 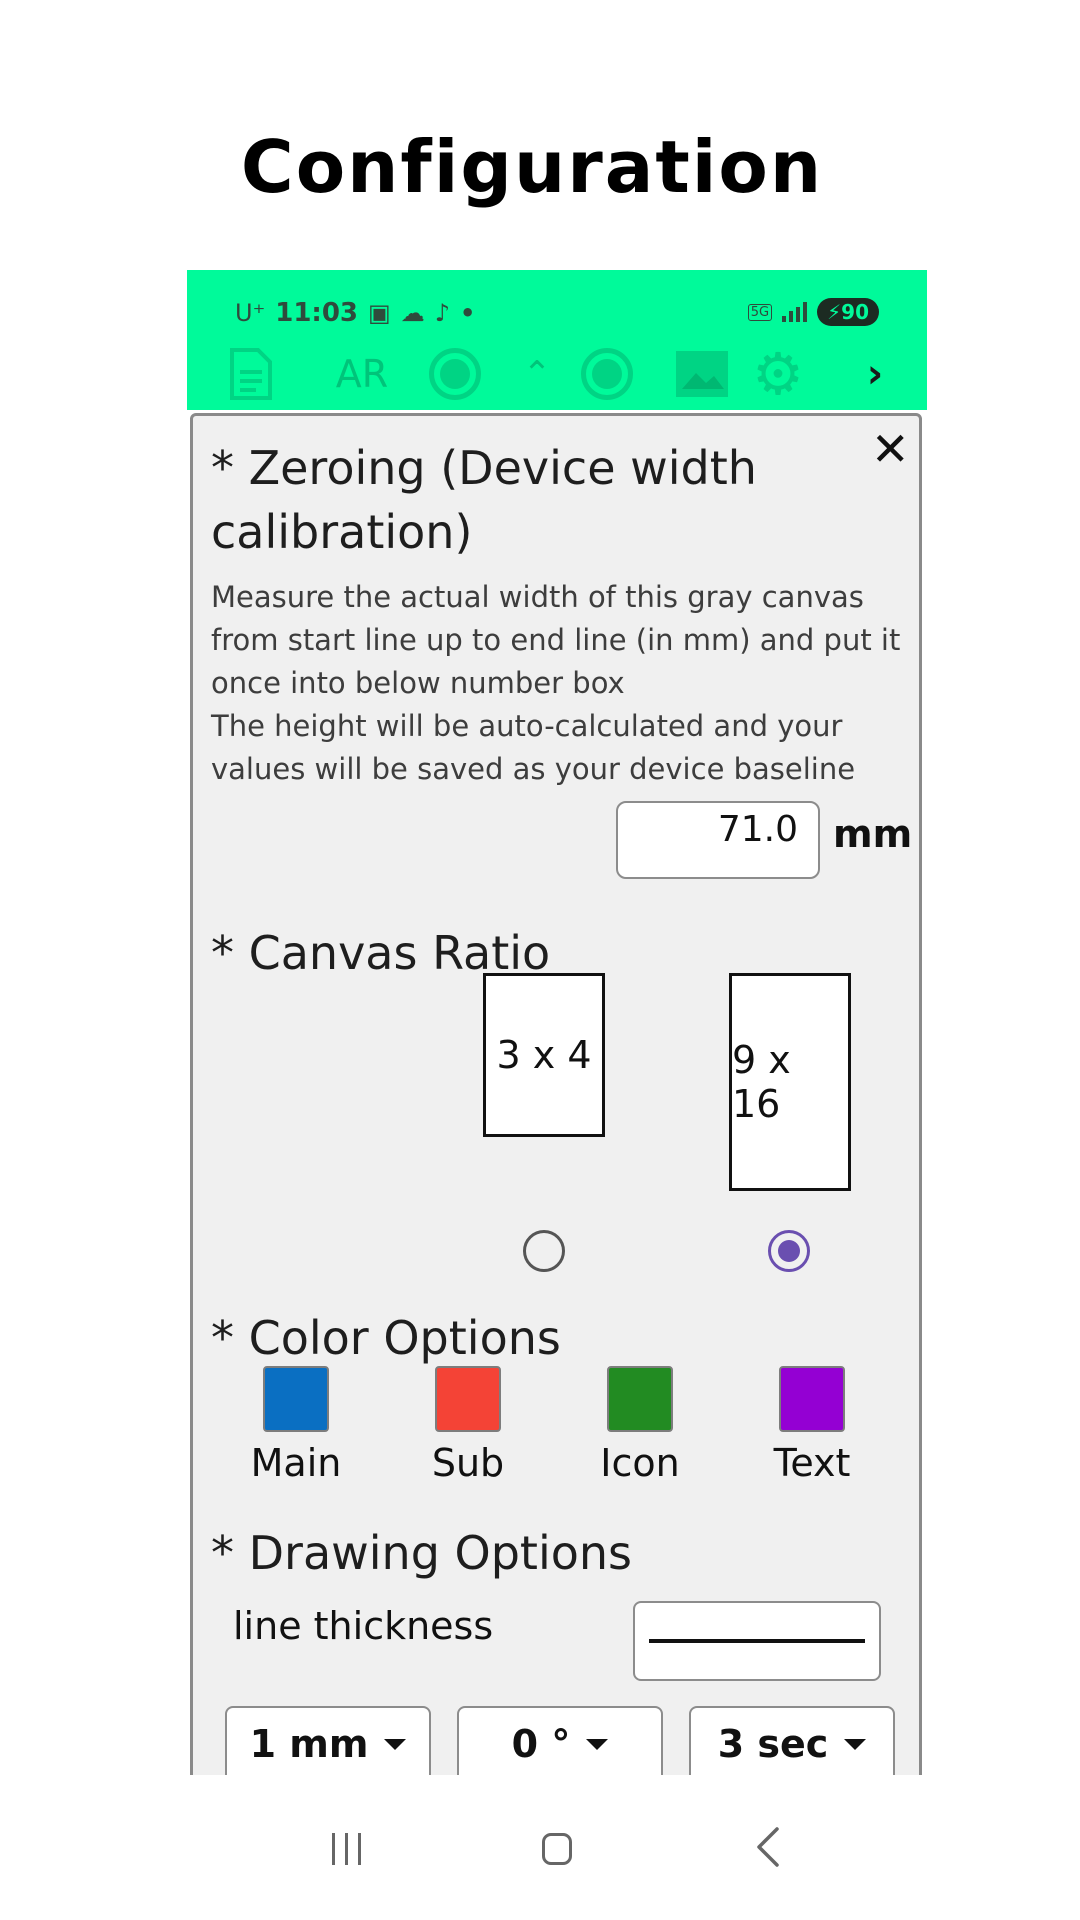 What do you see at coordinates (640, 1399) in the screenshot?
I see `swatch-icon` at bounding box center [640, 1399].